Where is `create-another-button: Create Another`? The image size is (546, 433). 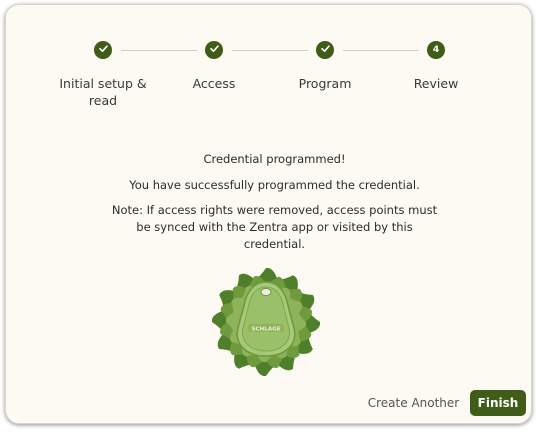 create-another-button: Create Another is located at coordinates (413, 403).